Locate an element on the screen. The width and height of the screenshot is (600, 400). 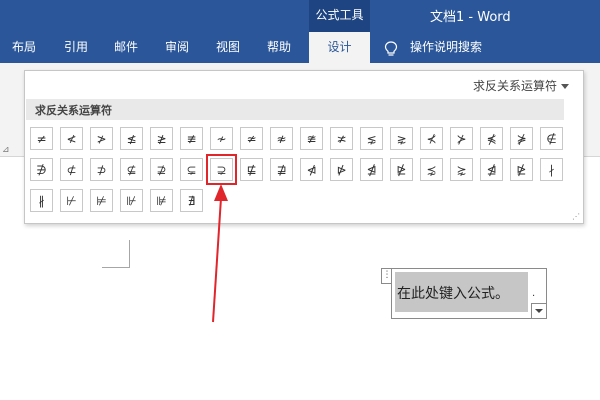
annotation-arrow is located at coordinates (220, 253).